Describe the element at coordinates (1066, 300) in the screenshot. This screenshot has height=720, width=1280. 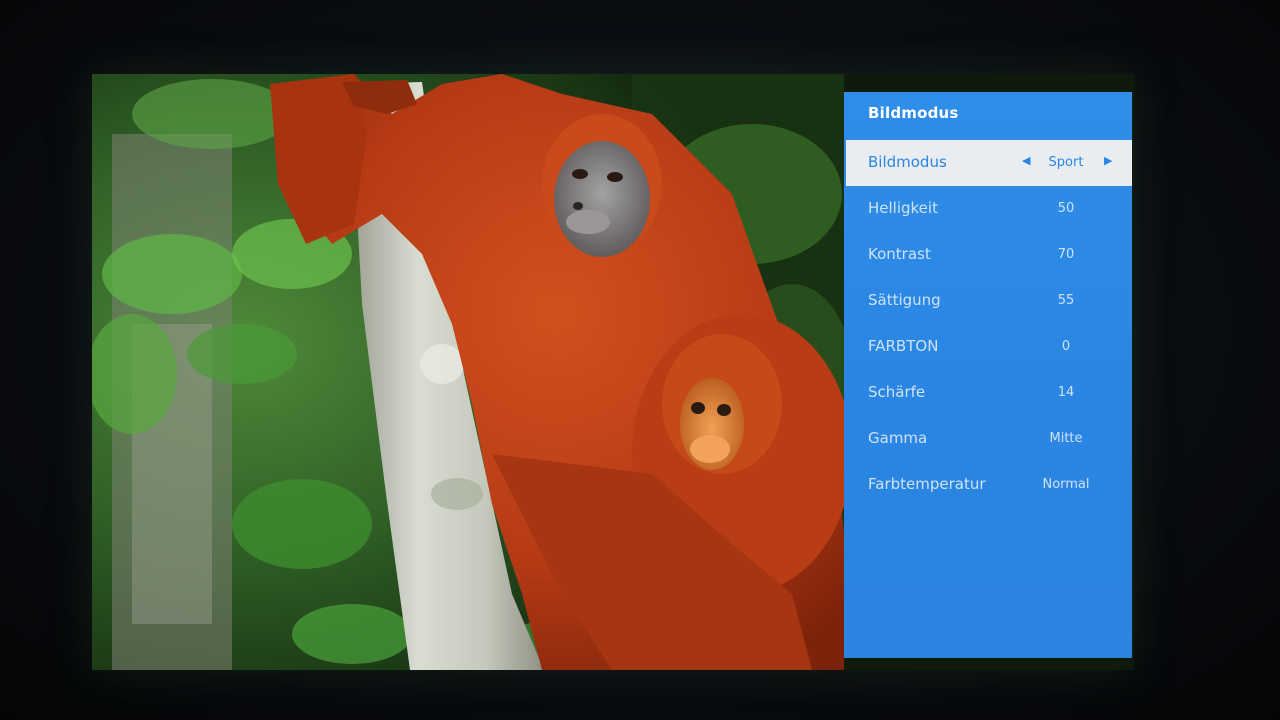
I see `menu-item-value: 55` at that location.